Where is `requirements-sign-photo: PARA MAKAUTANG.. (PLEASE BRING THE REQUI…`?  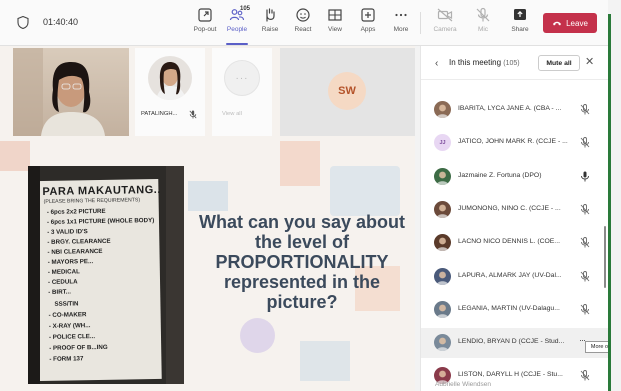 requirements-sign-photo: PARA MAKAUTANG.. (PLEASE BRING THE REQUI… is located at coordinates (106, 275).